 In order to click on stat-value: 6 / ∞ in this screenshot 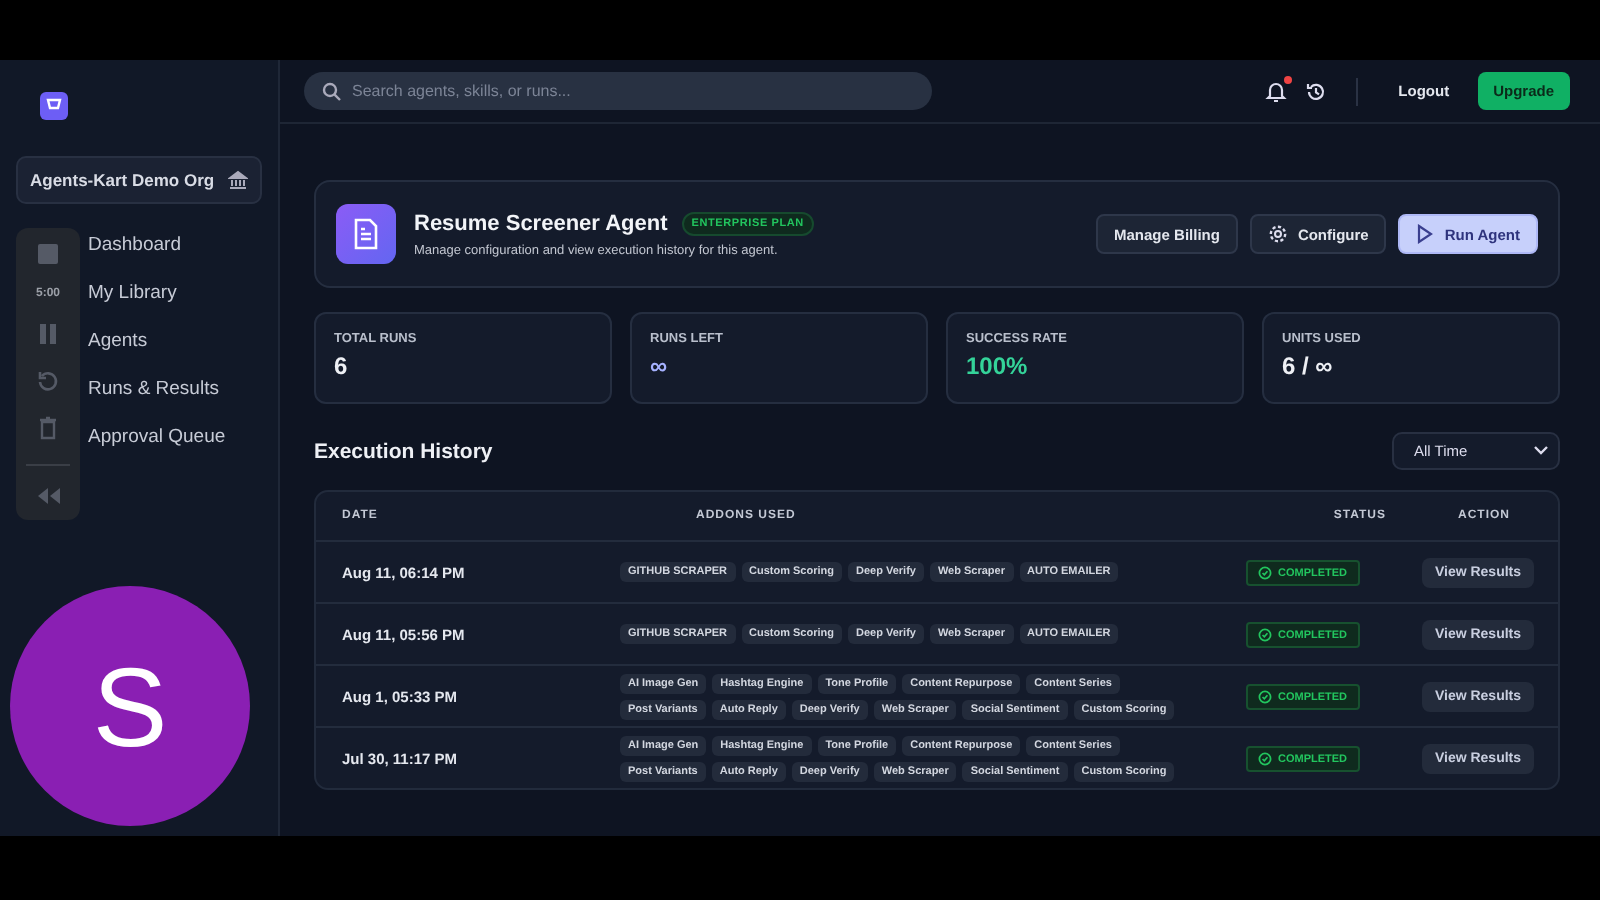, I will do `click(1308, 366)`.